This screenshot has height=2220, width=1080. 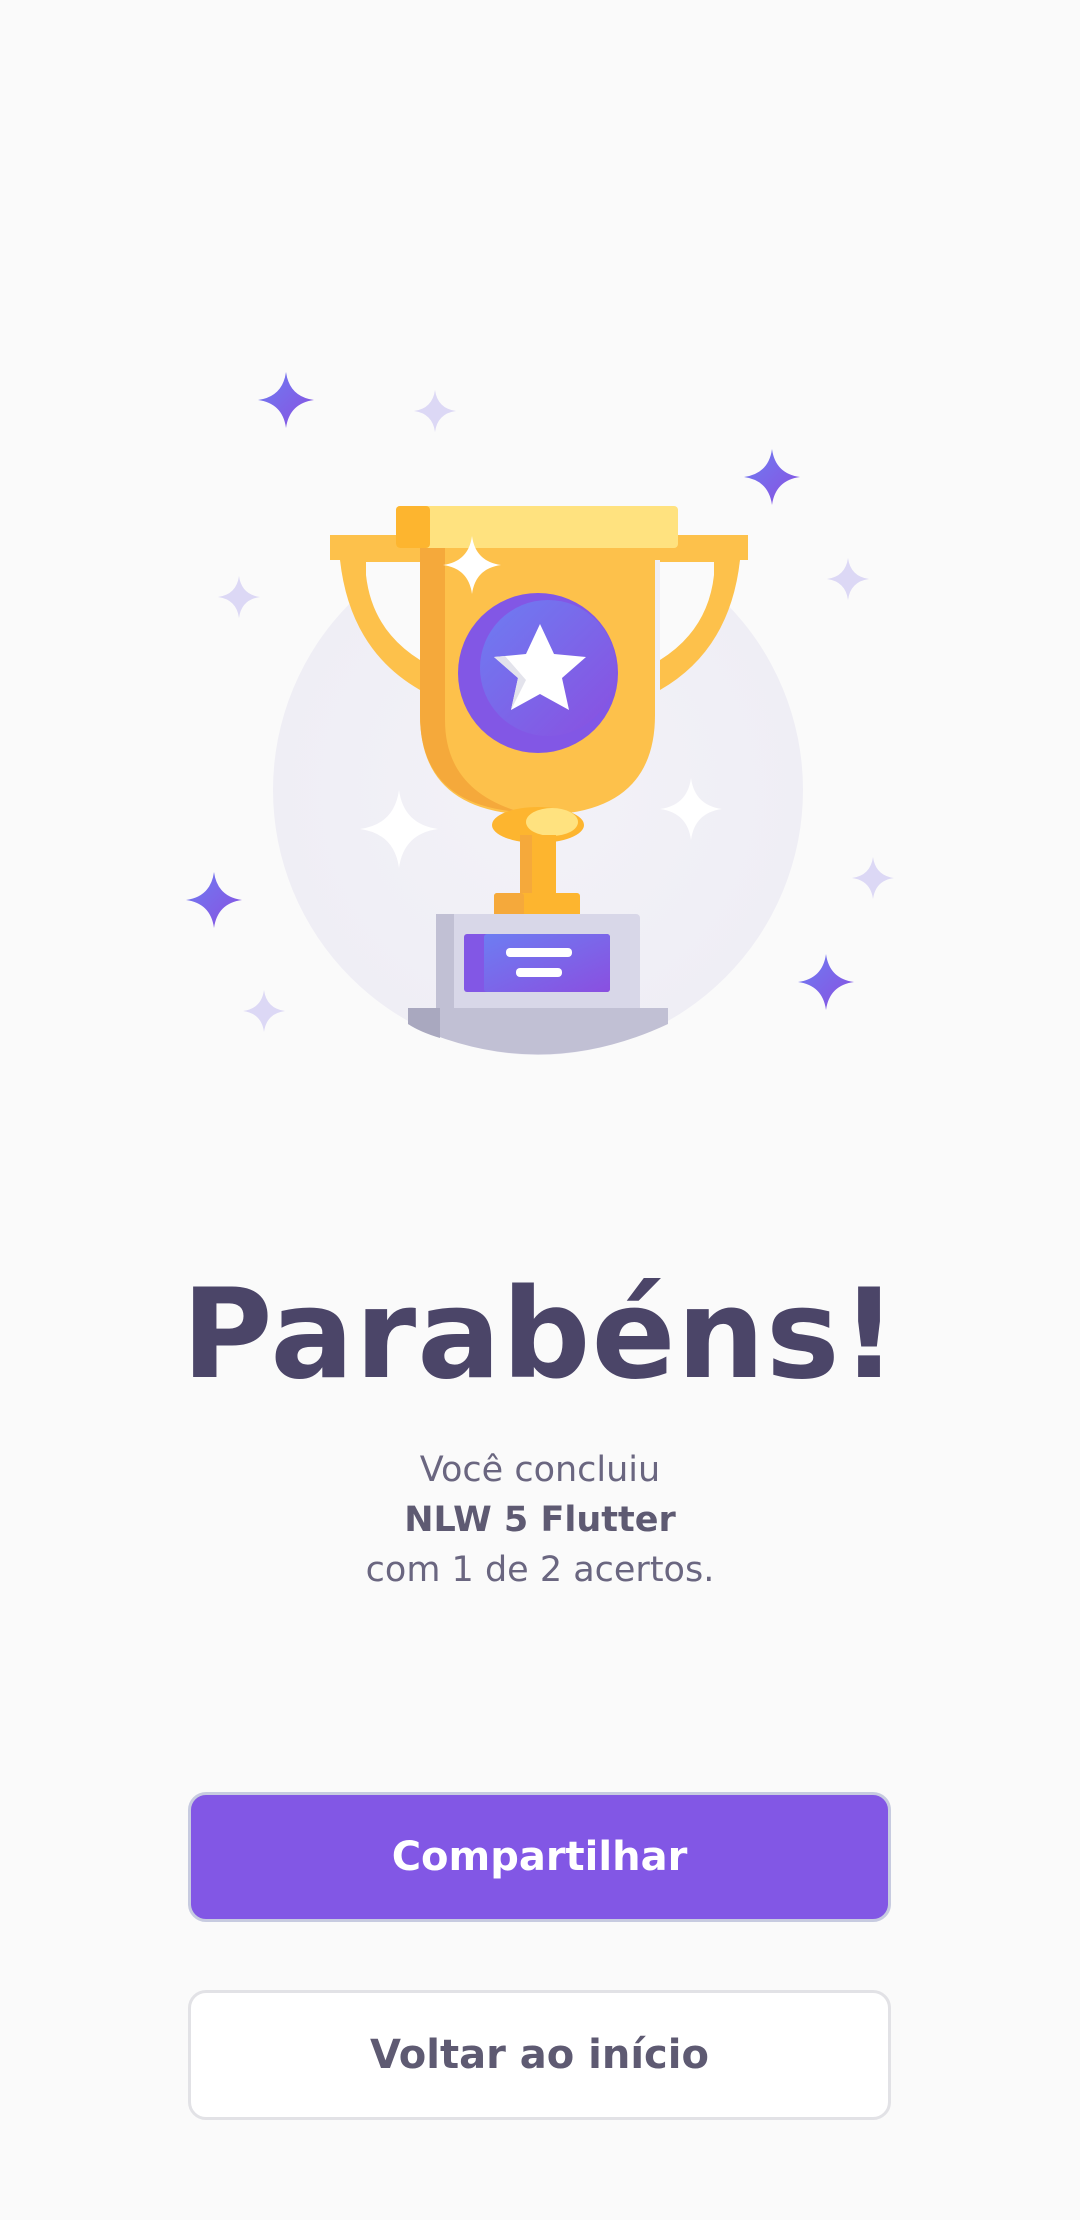 I want to click on trophy-pedestal, so click(x=538, y=1031).